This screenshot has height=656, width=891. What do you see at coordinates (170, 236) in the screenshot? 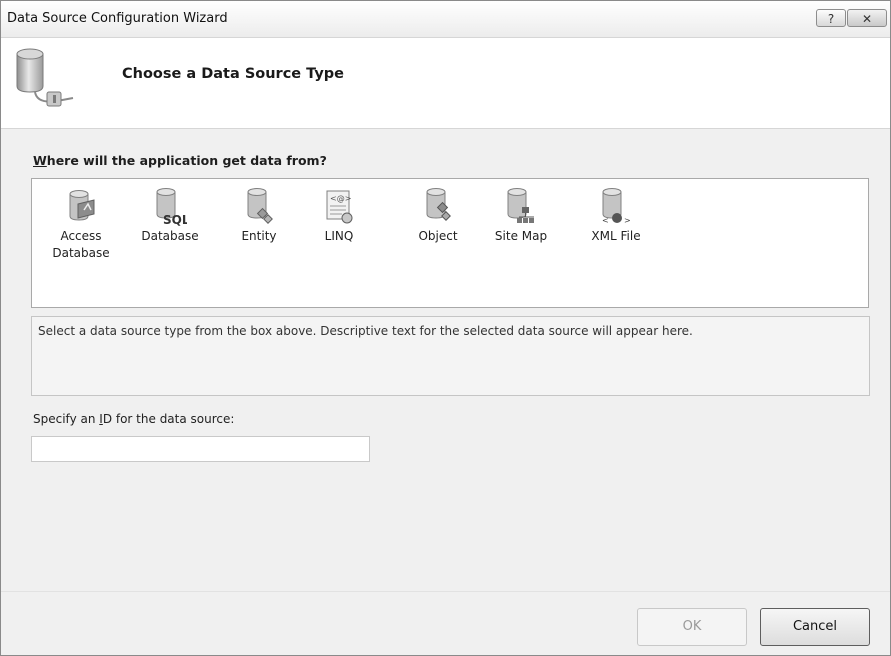
I see `source-item-label: Database` at bounding box center [170, 236].